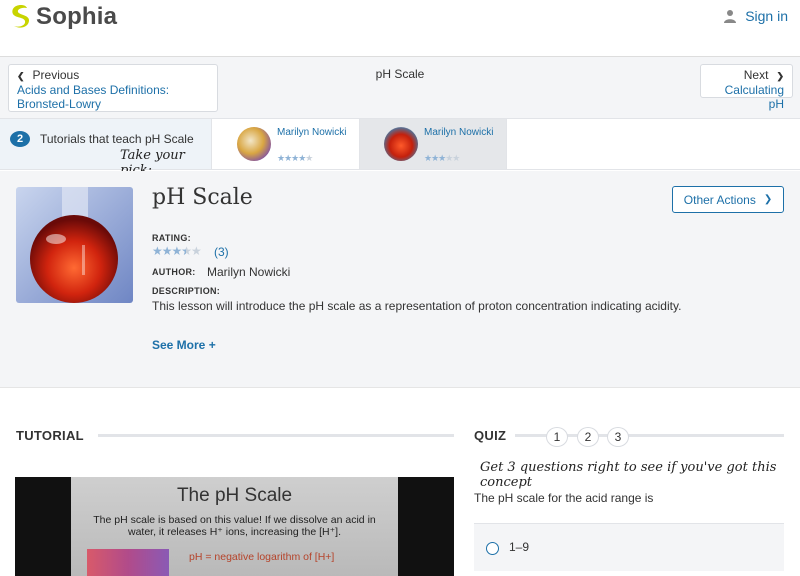 This screenshot has height=576, width=800. Describe the element at coordinates (186, 291) in the screenshot. I see `description-label: DESCRIPTION:` at that location.